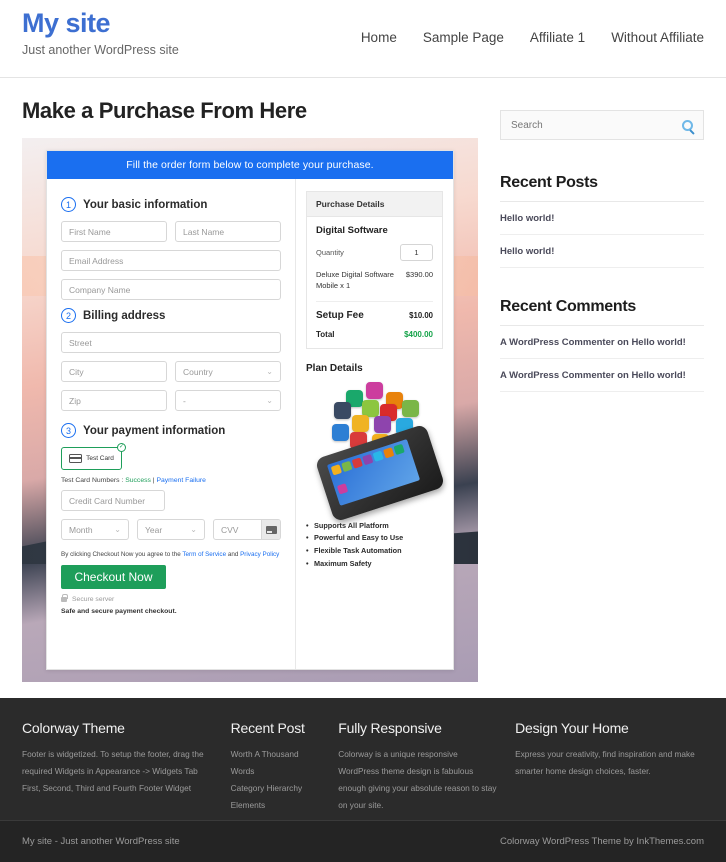 Image resolution: width=726 pixels, height=862 pixels. What do you see at coordinates (100, 458) in the screenshot?
I see `test-card-label: Test Card` at bounding box center [100, 458].